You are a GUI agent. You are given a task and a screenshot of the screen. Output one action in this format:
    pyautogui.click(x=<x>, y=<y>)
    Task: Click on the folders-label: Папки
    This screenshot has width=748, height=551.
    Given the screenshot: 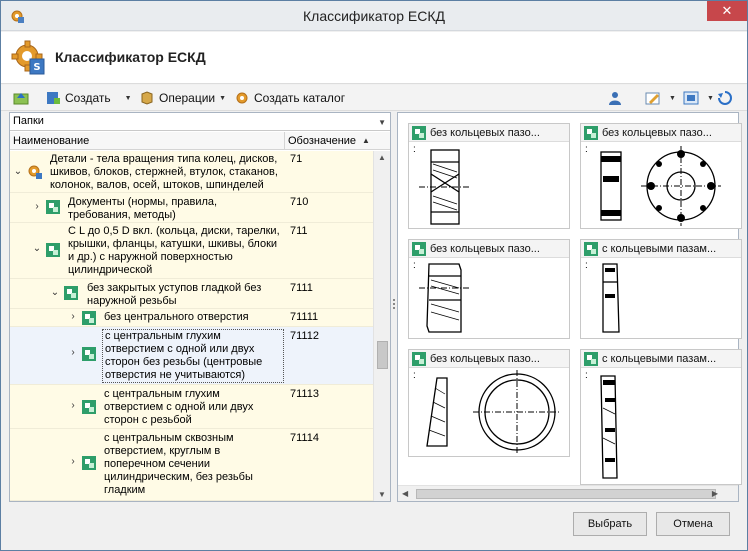 What is the action you would take?
    pyautogui.click(x=28, y=121)
    